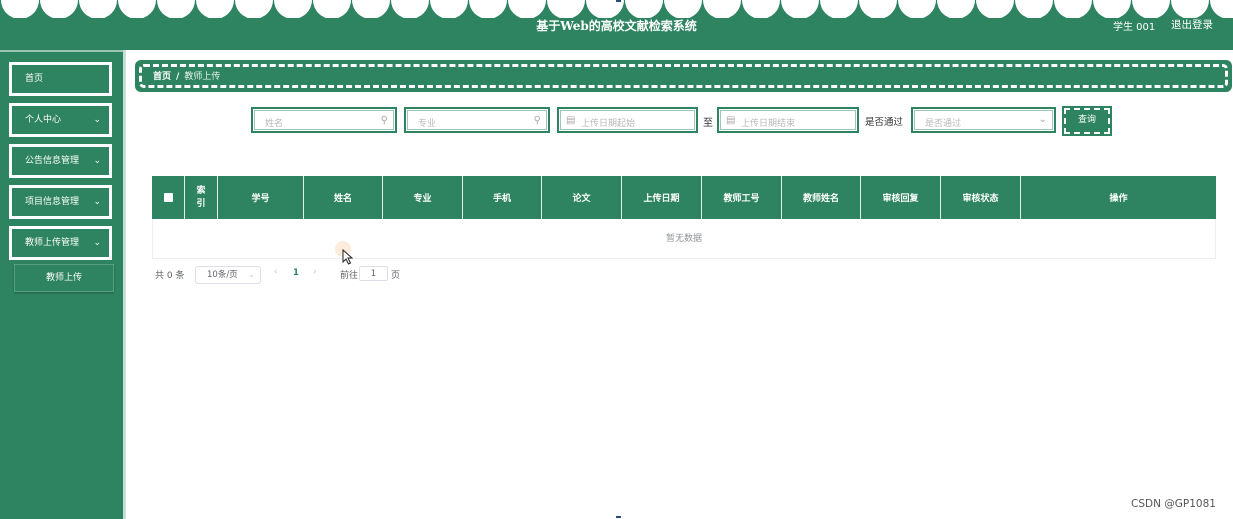 The height and width of the screenshot is (519, 1233). I want to click on major-placeholder: 专业, so click(427, 124).